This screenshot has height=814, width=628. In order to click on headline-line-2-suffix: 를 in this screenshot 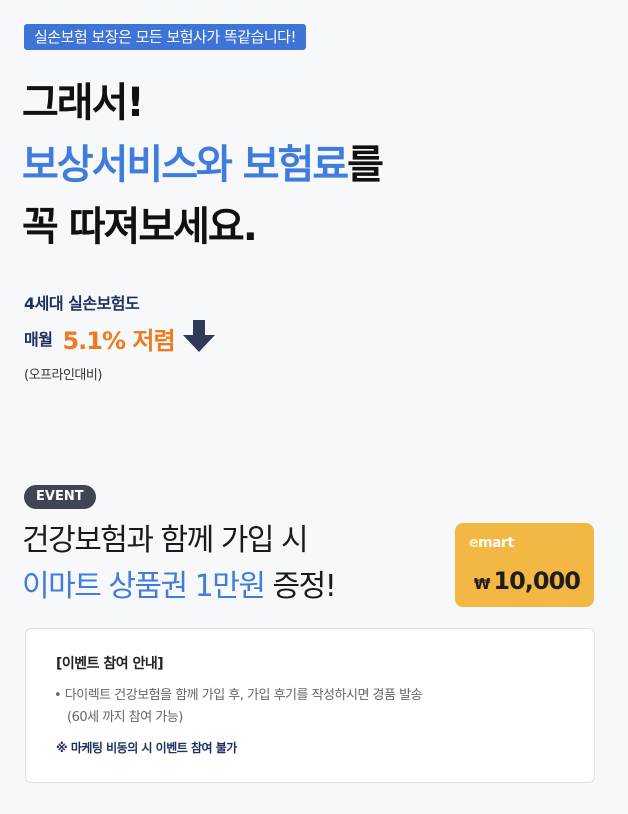, I will do `click(365, 165)`.